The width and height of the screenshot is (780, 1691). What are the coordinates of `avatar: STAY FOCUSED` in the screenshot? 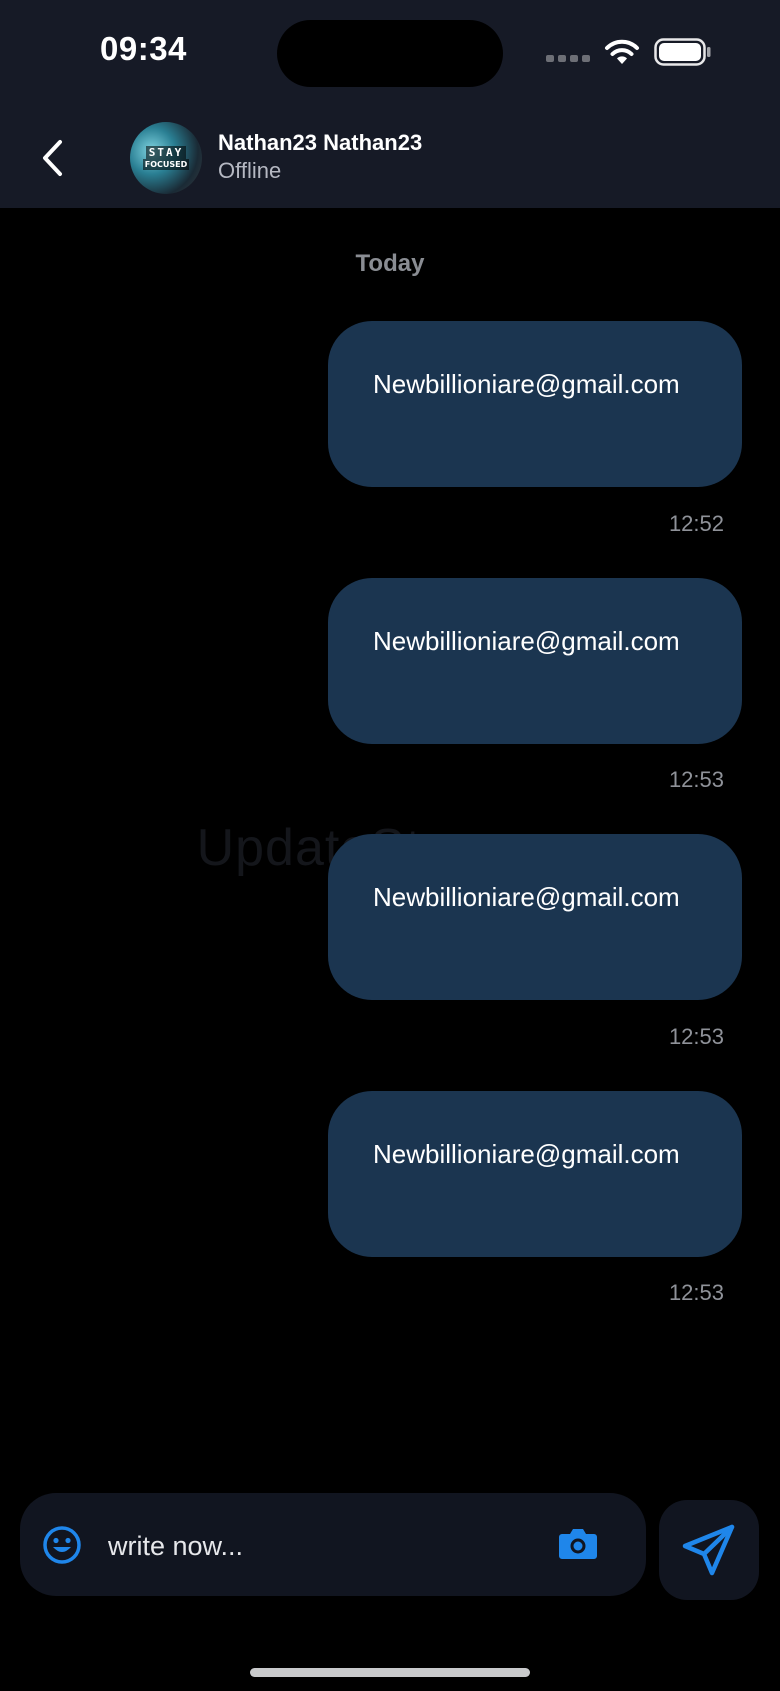 It's located at (166, 158).